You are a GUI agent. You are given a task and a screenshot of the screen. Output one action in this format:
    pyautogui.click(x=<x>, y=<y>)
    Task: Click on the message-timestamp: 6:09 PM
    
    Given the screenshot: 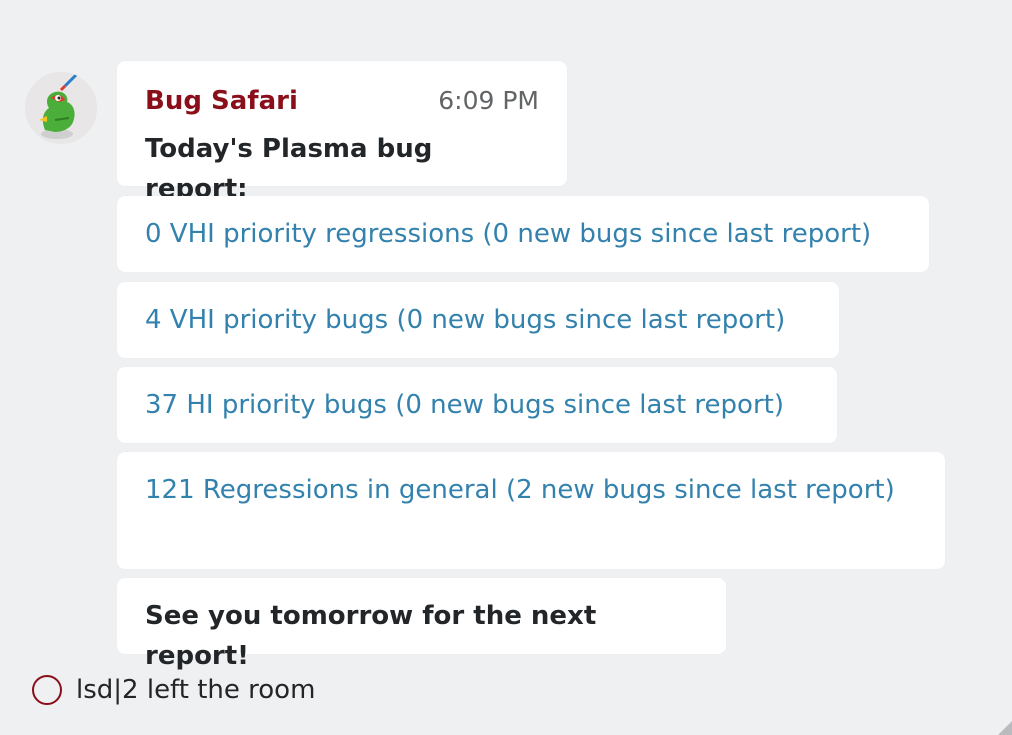 What is the action you would take?
    pyautogui.click(x=488, y=100)
    